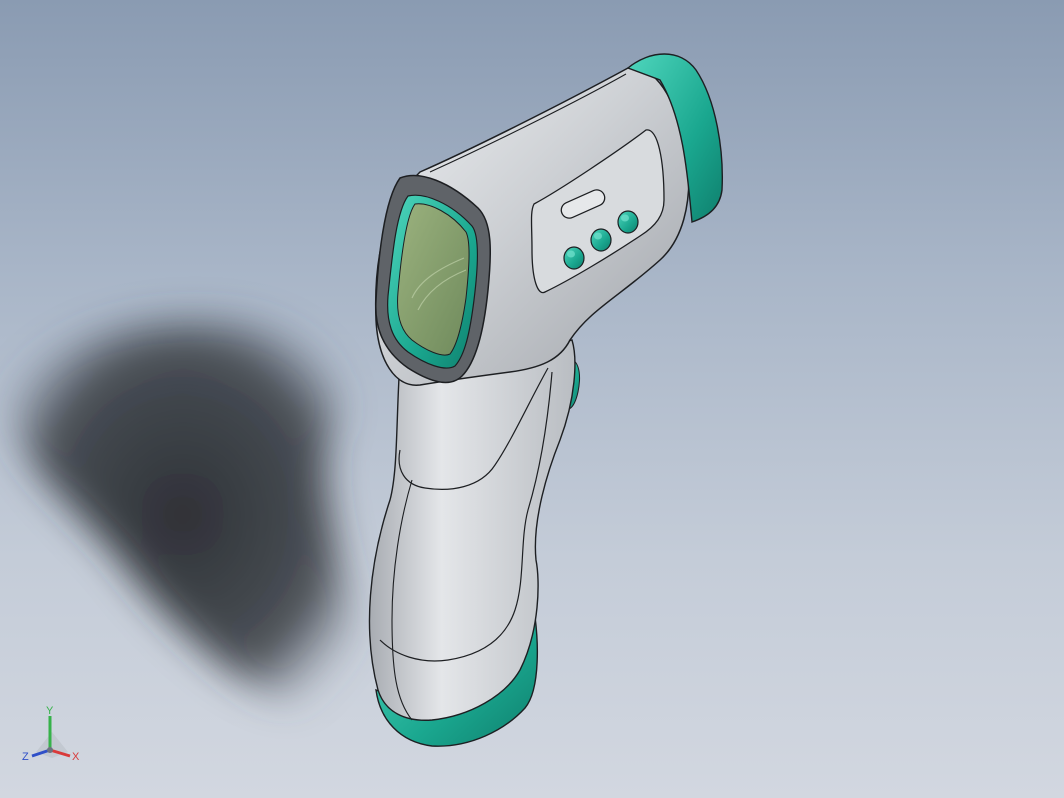  Describe the element at coordinates (50, 750) in the screenshot. I see `triad-origin` at that location.